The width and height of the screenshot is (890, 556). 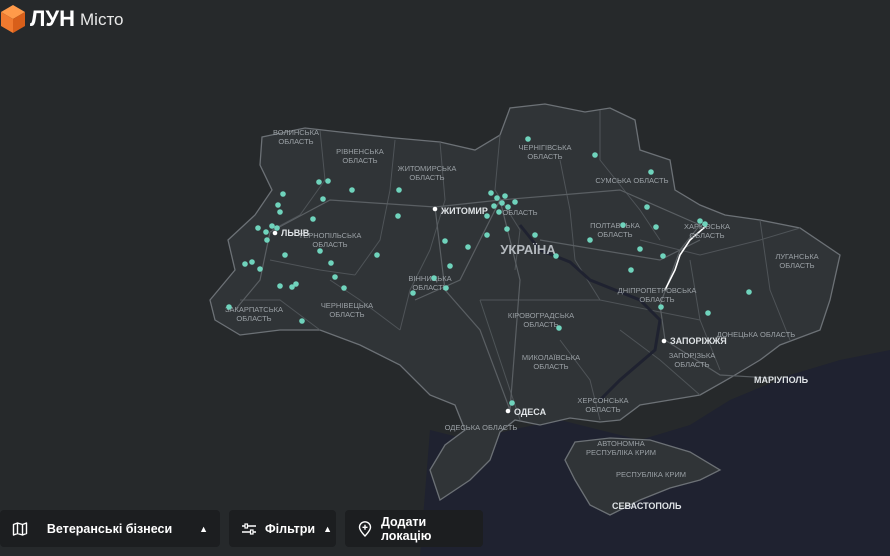 What do you see at coordinates (20, 529) in the screenshot?
I see `map-icon` at bounding box center [20, 529].